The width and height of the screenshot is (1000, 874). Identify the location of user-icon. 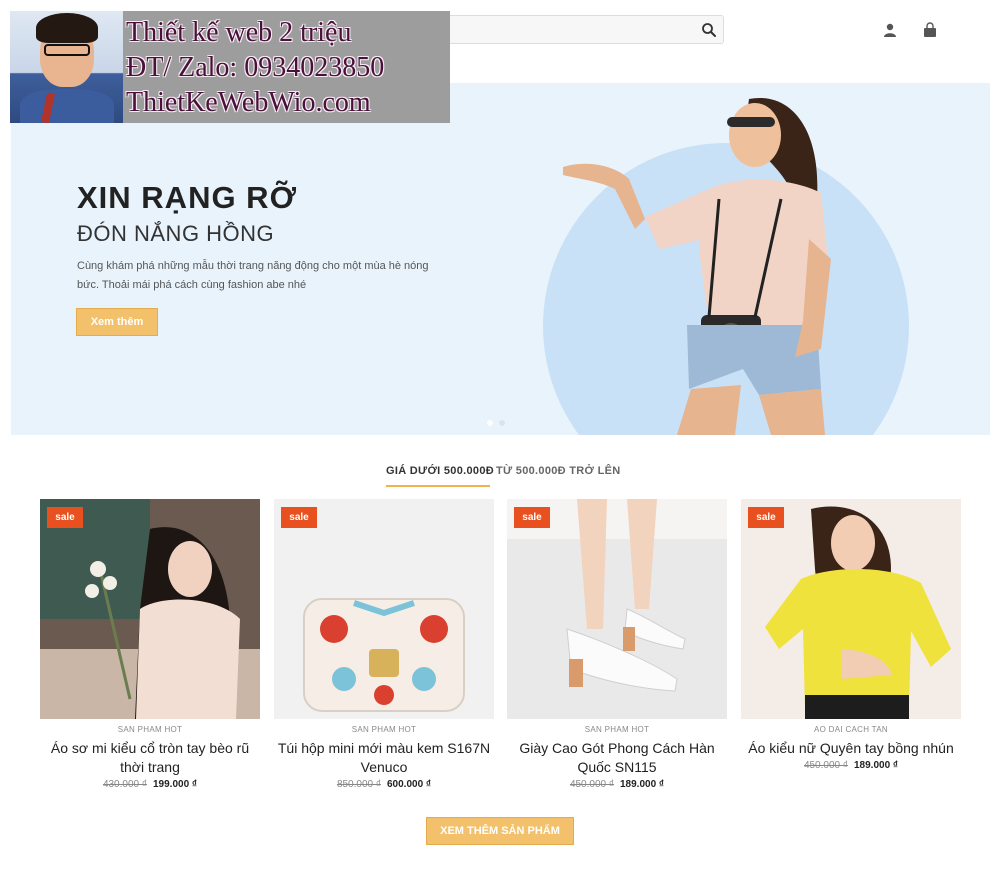
(890, 30).